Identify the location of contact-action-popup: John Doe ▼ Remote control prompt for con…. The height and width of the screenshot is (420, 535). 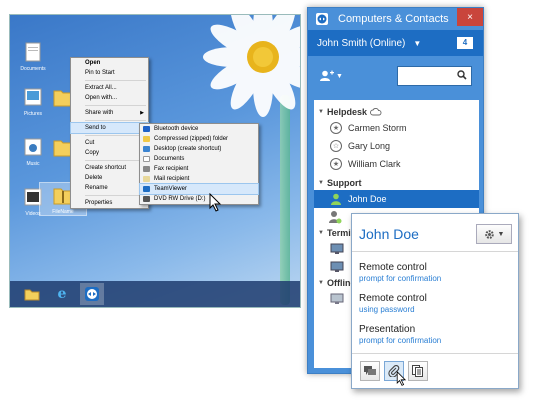
(435, 301).